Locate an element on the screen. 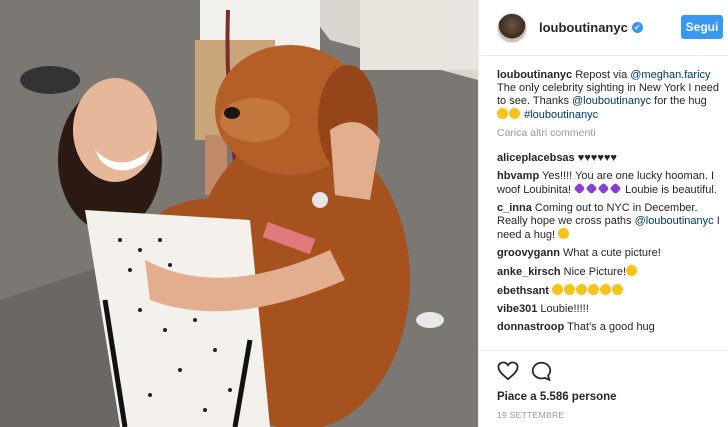  comment-username: vibe301 is located at coordinates (517, 309).